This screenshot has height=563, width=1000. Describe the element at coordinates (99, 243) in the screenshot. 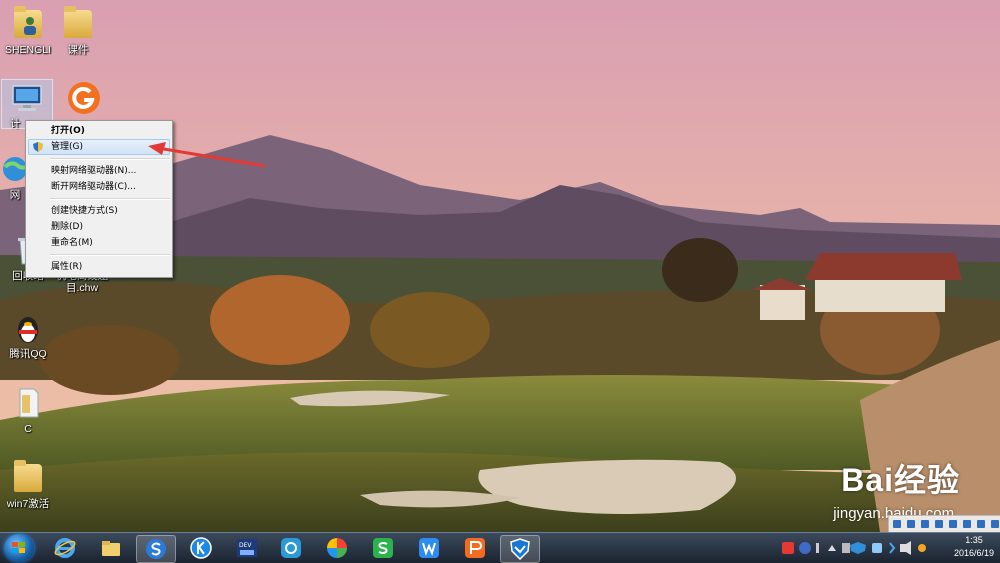

I see `menu-item-rename: 重命名(M)` at that location.